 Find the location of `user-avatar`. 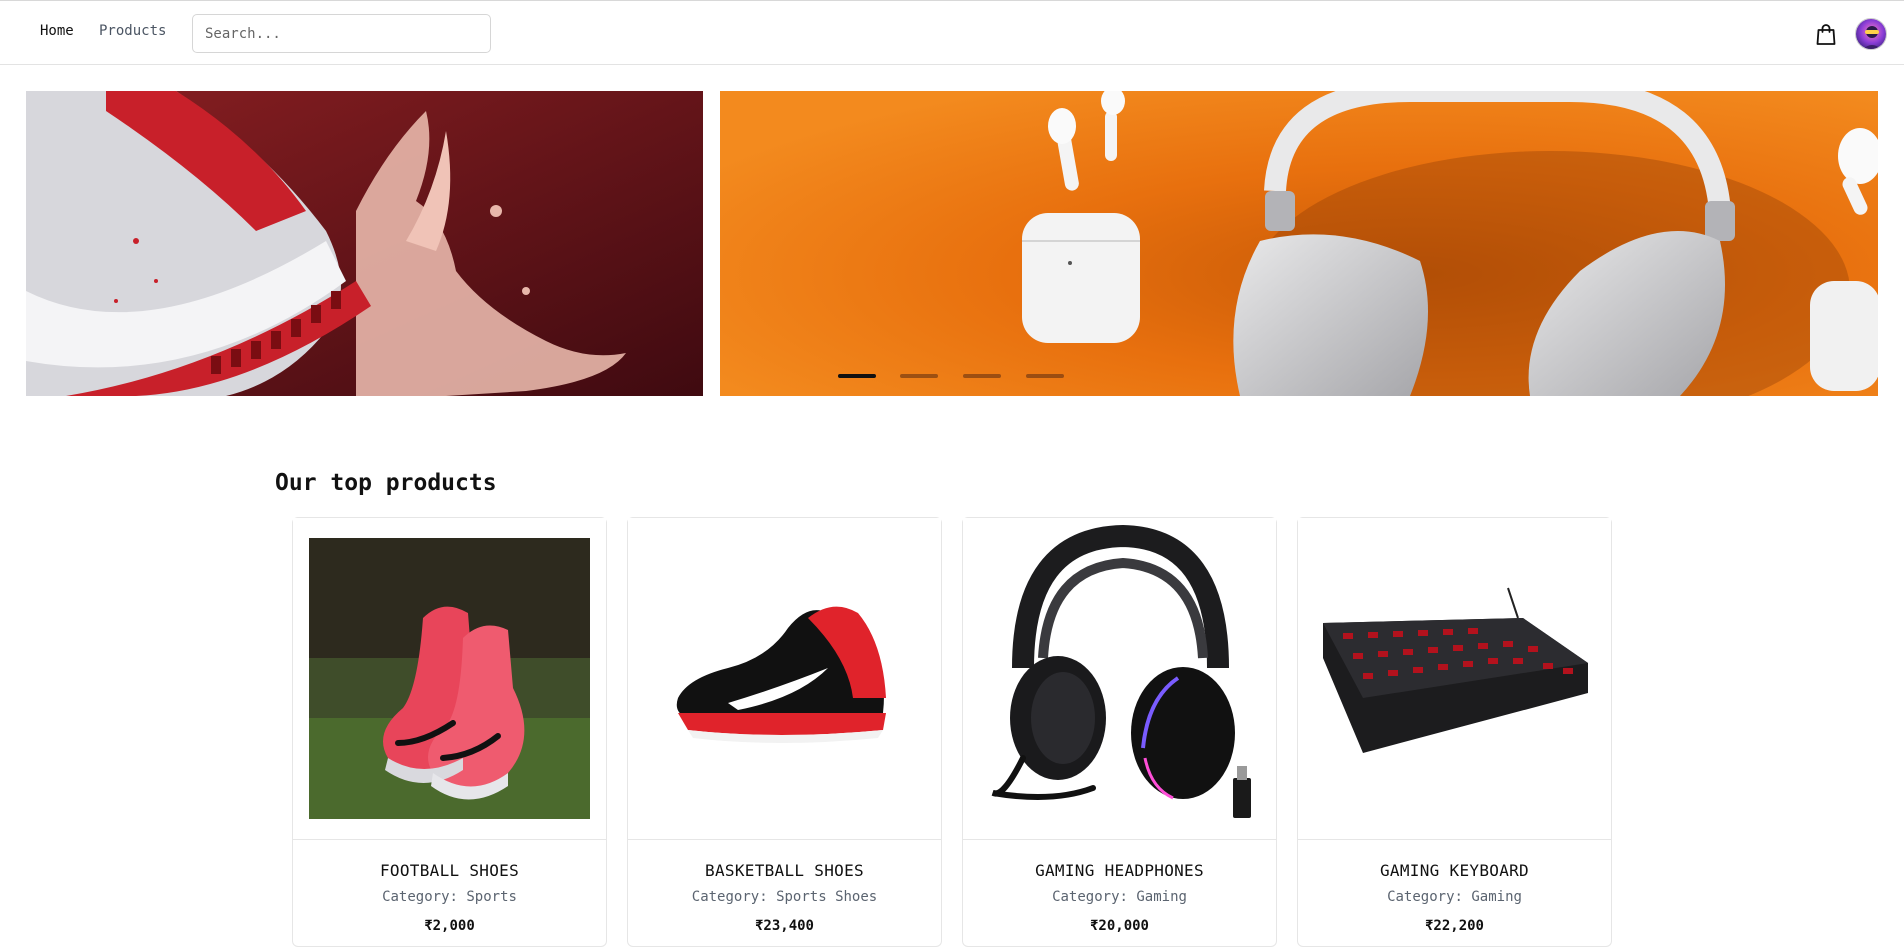

user-avatar is located at coordinates (1871, 34).